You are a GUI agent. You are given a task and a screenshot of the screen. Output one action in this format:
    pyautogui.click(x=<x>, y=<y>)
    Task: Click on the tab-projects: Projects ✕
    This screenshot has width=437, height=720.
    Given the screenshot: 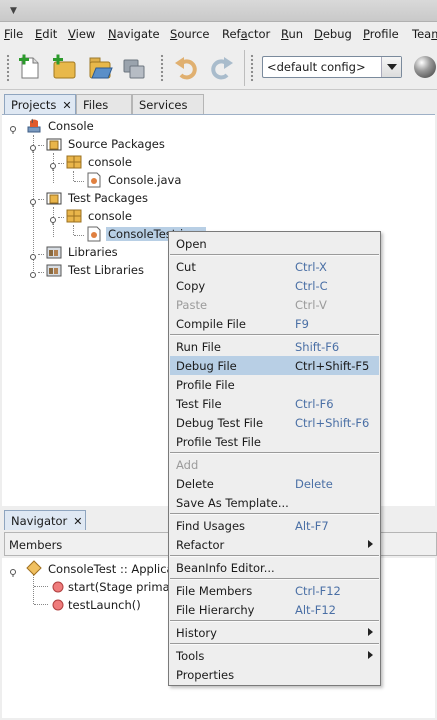 What is the action you would take?
    pyautogui.click(x=40, y=104)
    